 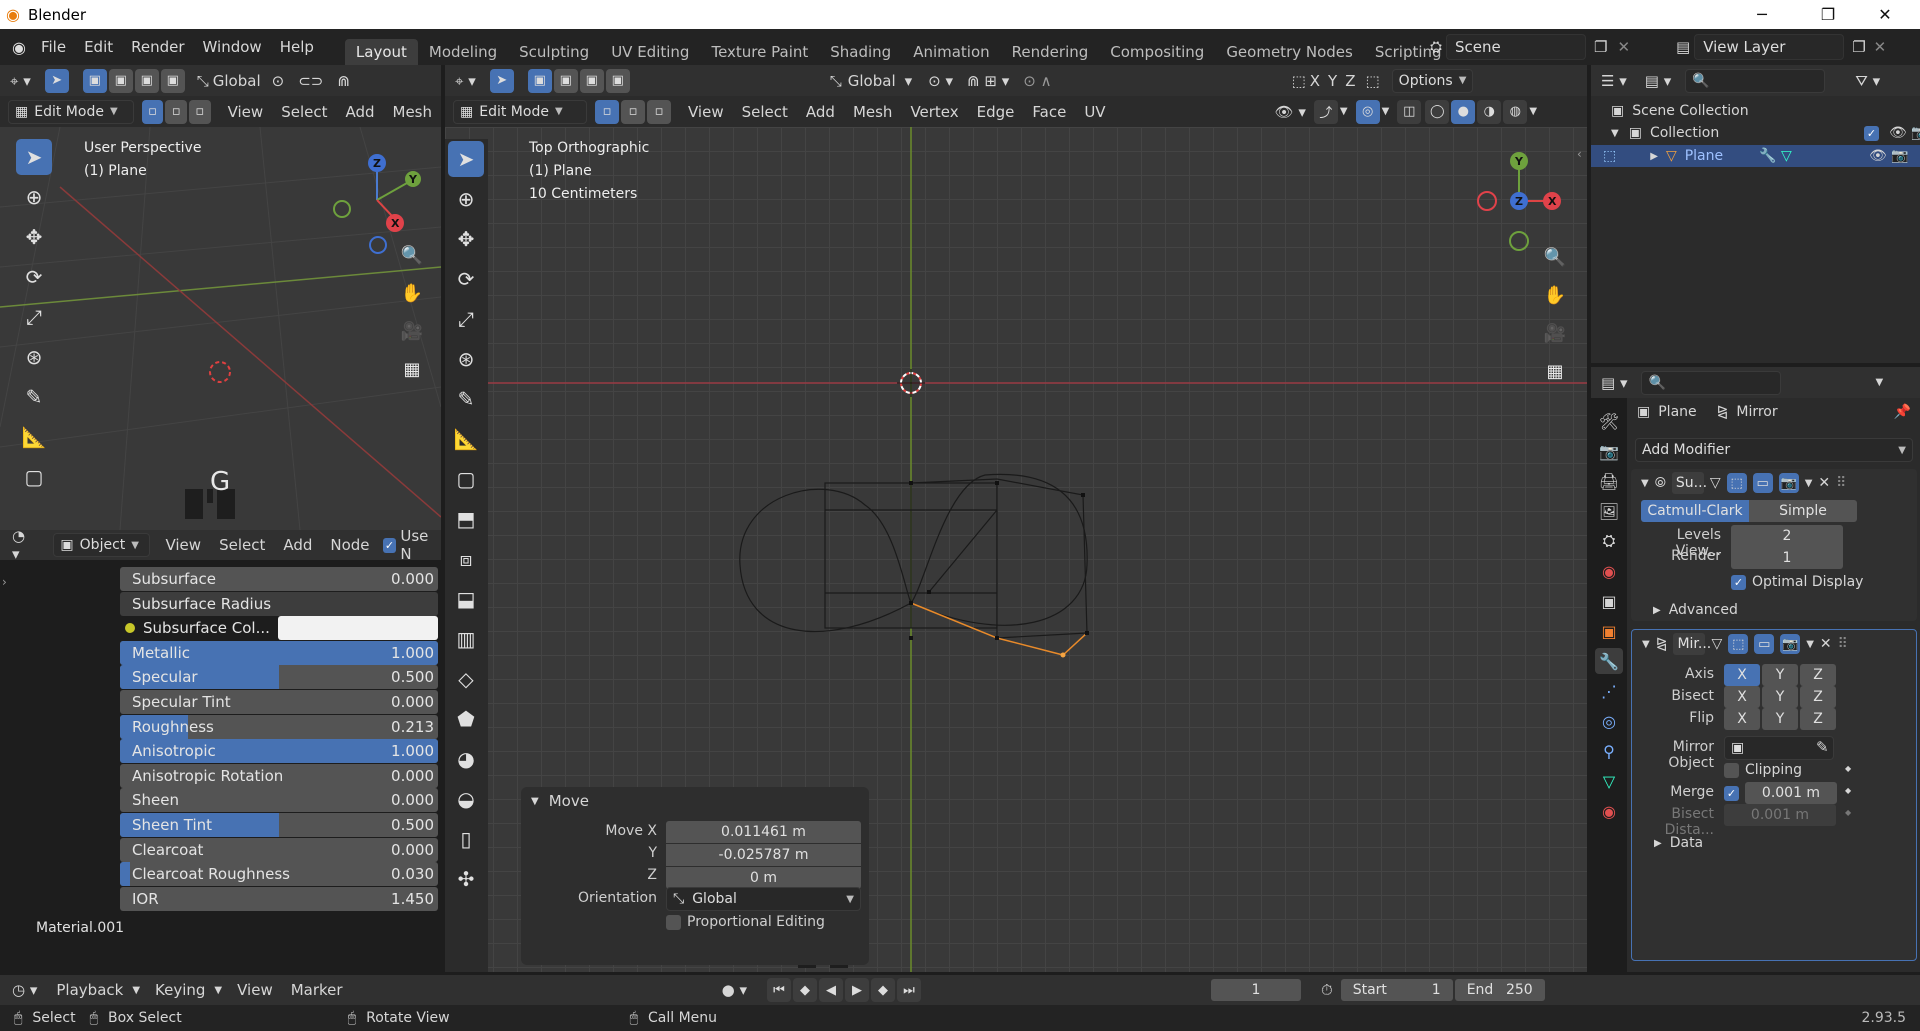 I want to click on left-tool-select: ➤, so click(x=34, y=157).